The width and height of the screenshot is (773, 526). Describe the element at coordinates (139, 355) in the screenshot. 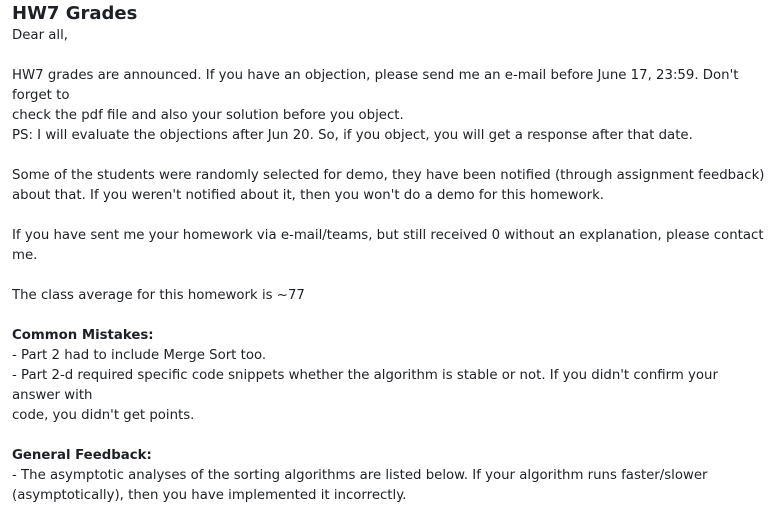

I see `common-mistake-item-1: - Part 2 had to include Merge Sort too.` at that location.